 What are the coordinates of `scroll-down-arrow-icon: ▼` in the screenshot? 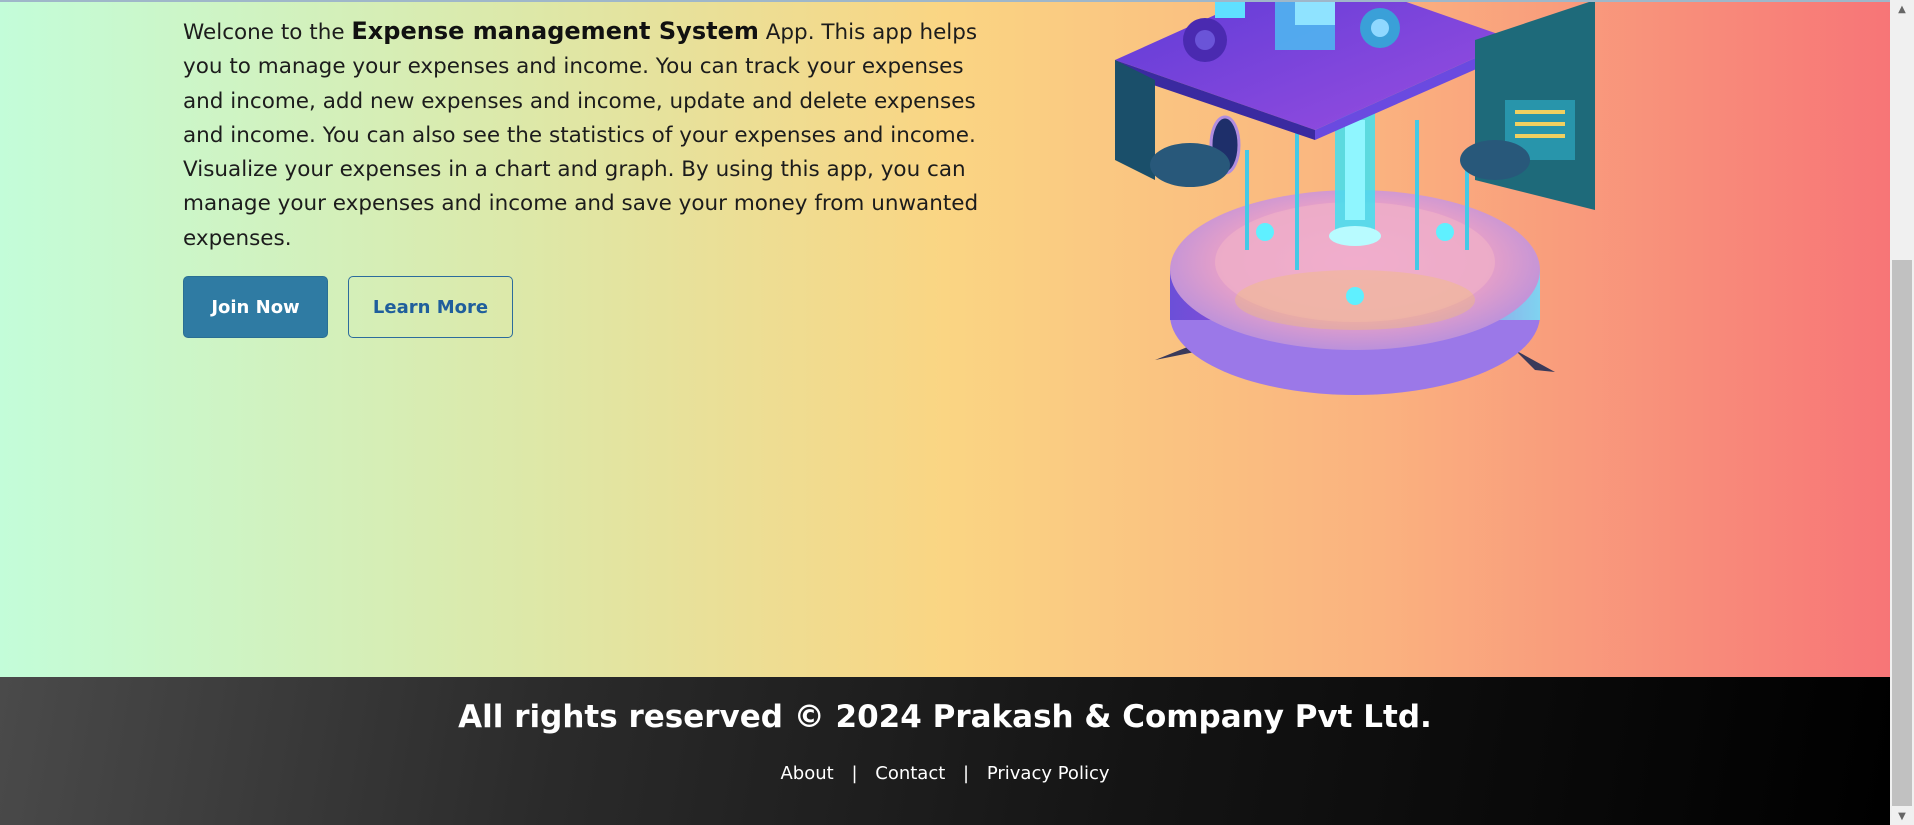 It's located at (1902, 816).